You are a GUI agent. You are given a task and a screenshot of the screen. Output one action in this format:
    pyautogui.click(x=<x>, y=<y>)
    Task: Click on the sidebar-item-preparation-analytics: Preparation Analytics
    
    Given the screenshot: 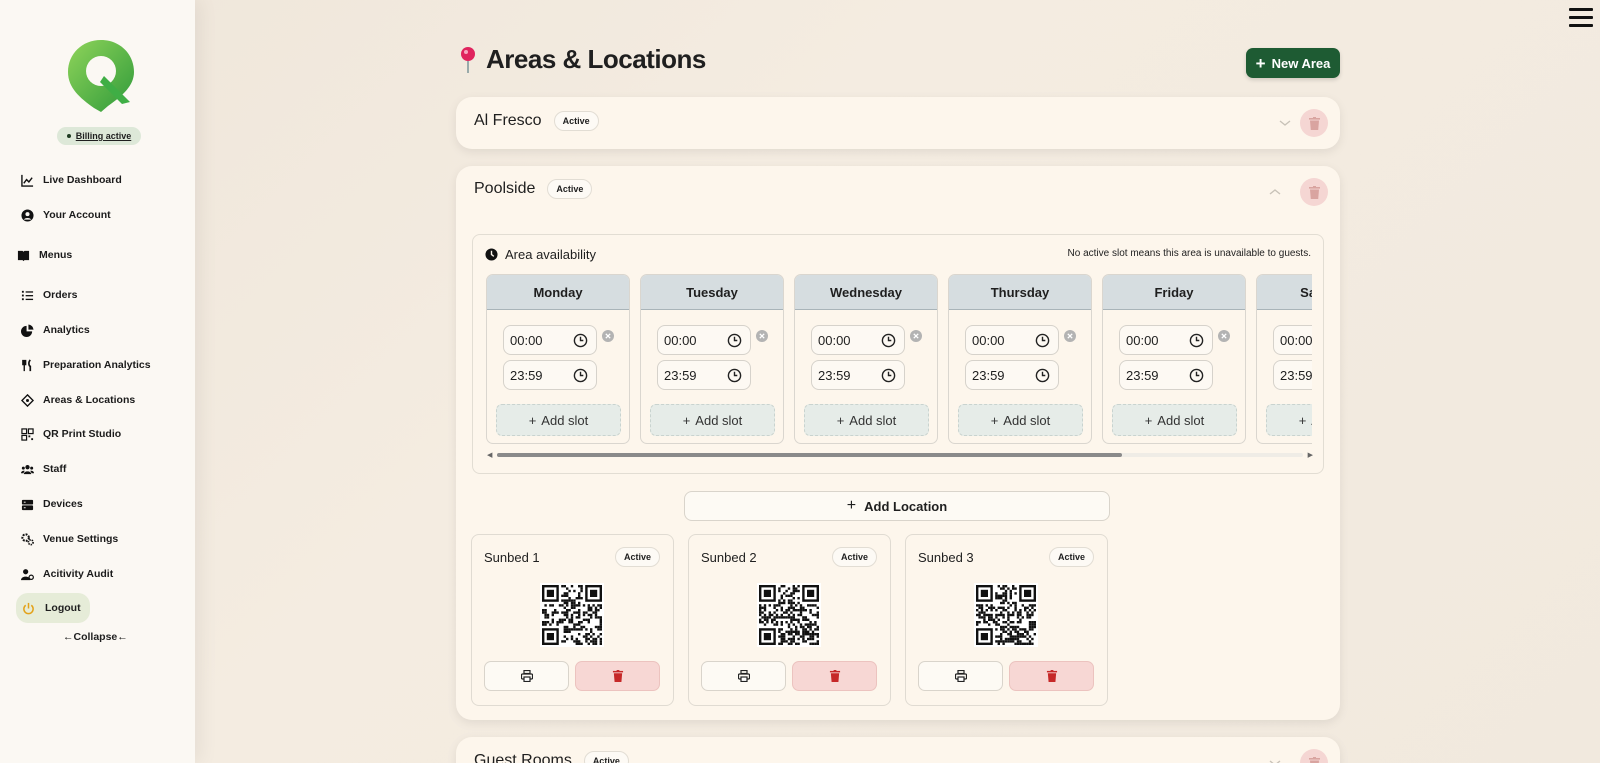 What is the action you would take?
    pyautogui.click(x=85, y=365)
    